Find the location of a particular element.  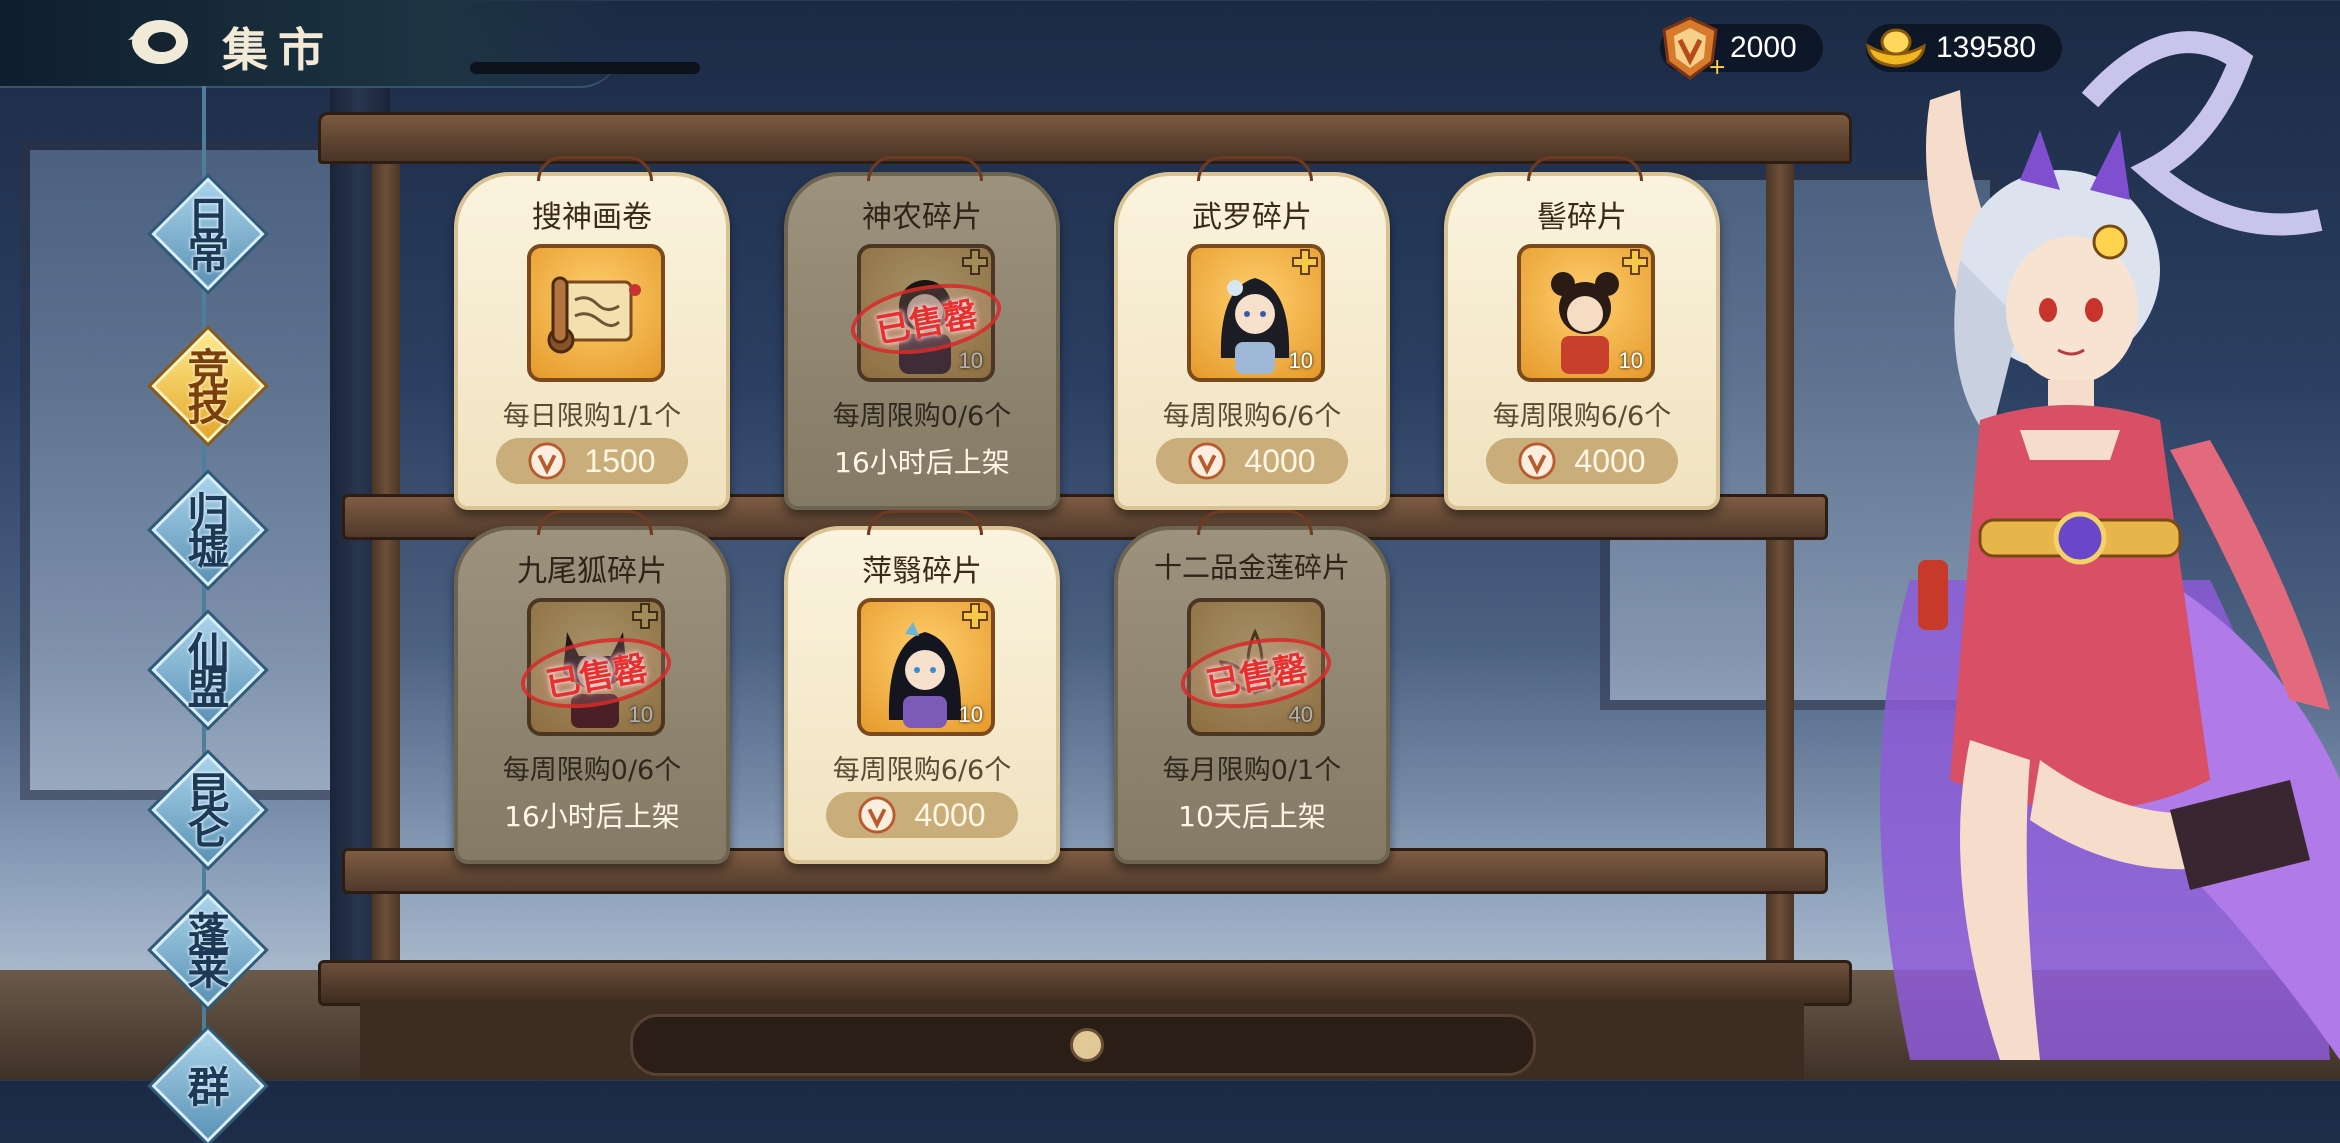

shop-item-card: 萍翳碎片 10 每周限购6/6个 4000 is located at coordinates (922, 687).